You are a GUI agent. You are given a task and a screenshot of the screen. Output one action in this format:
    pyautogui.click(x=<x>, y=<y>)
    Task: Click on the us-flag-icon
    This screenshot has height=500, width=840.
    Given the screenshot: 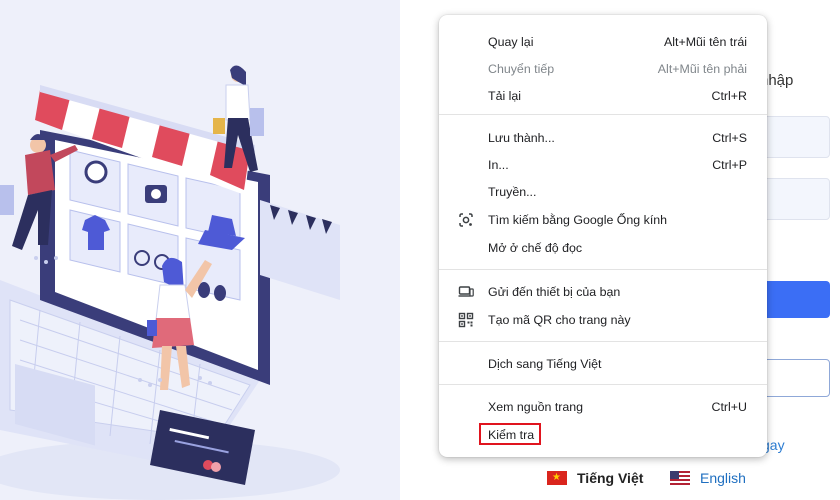 What is the action you would take?
    pyautogui.click(x=680, y=478)
    